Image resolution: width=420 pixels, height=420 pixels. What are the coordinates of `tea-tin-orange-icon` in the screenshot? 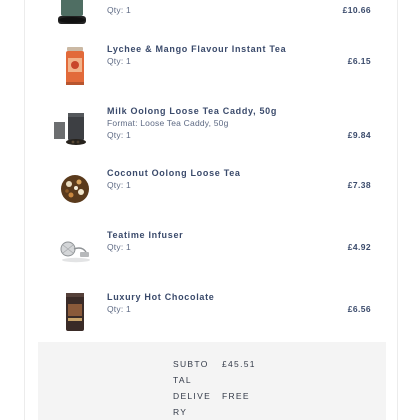 It's located at (75, 66).